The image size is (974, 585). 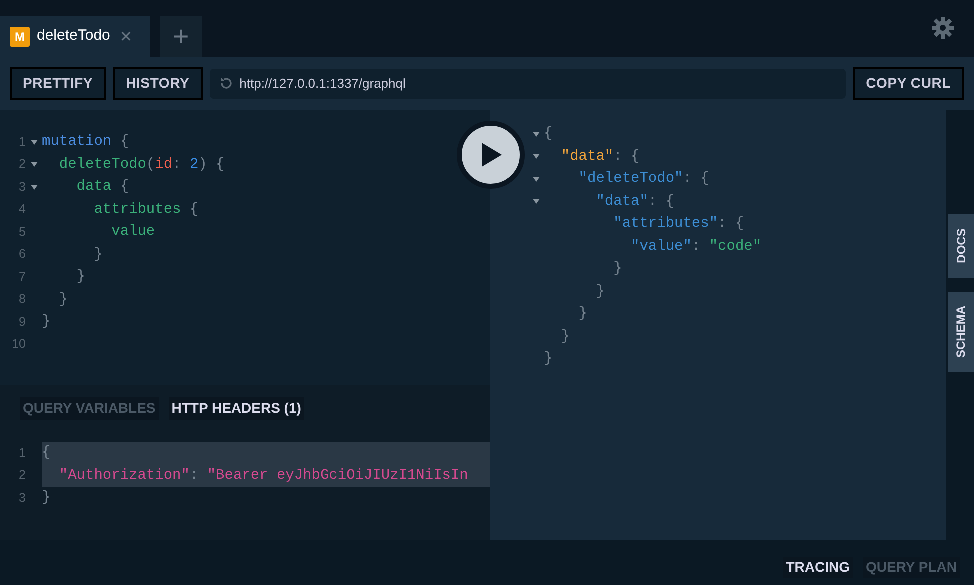 I want to click on code-line: {, so click(x=548, y=134).